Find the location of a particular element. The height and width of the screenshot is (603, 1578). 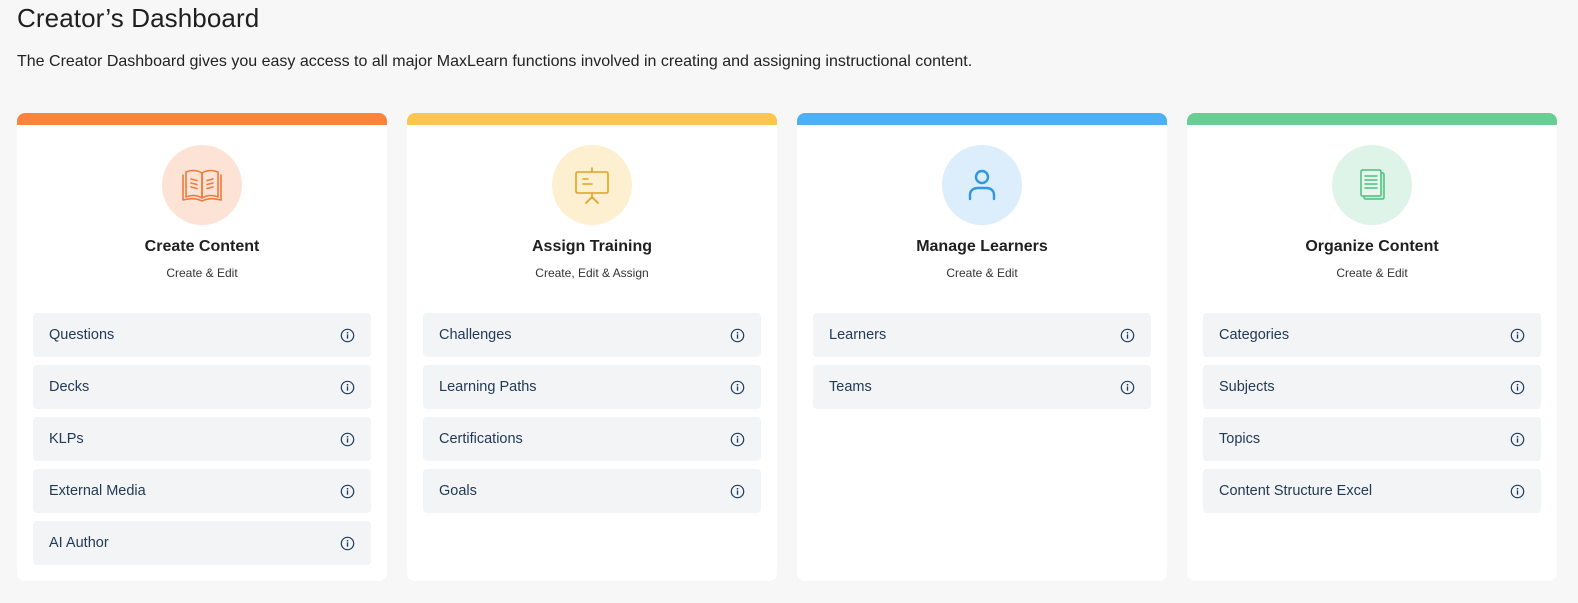

card-item-list: Learners Teams is located at coordinates (982, 365).